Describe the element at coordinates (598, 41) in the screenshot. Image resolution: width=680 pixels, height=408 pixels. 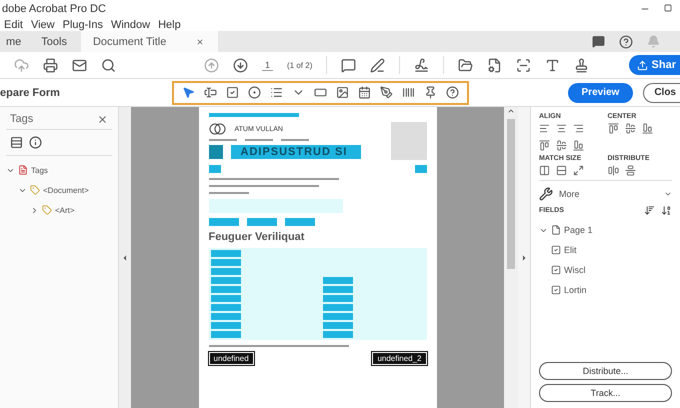
I see `chat-icon` at that location.